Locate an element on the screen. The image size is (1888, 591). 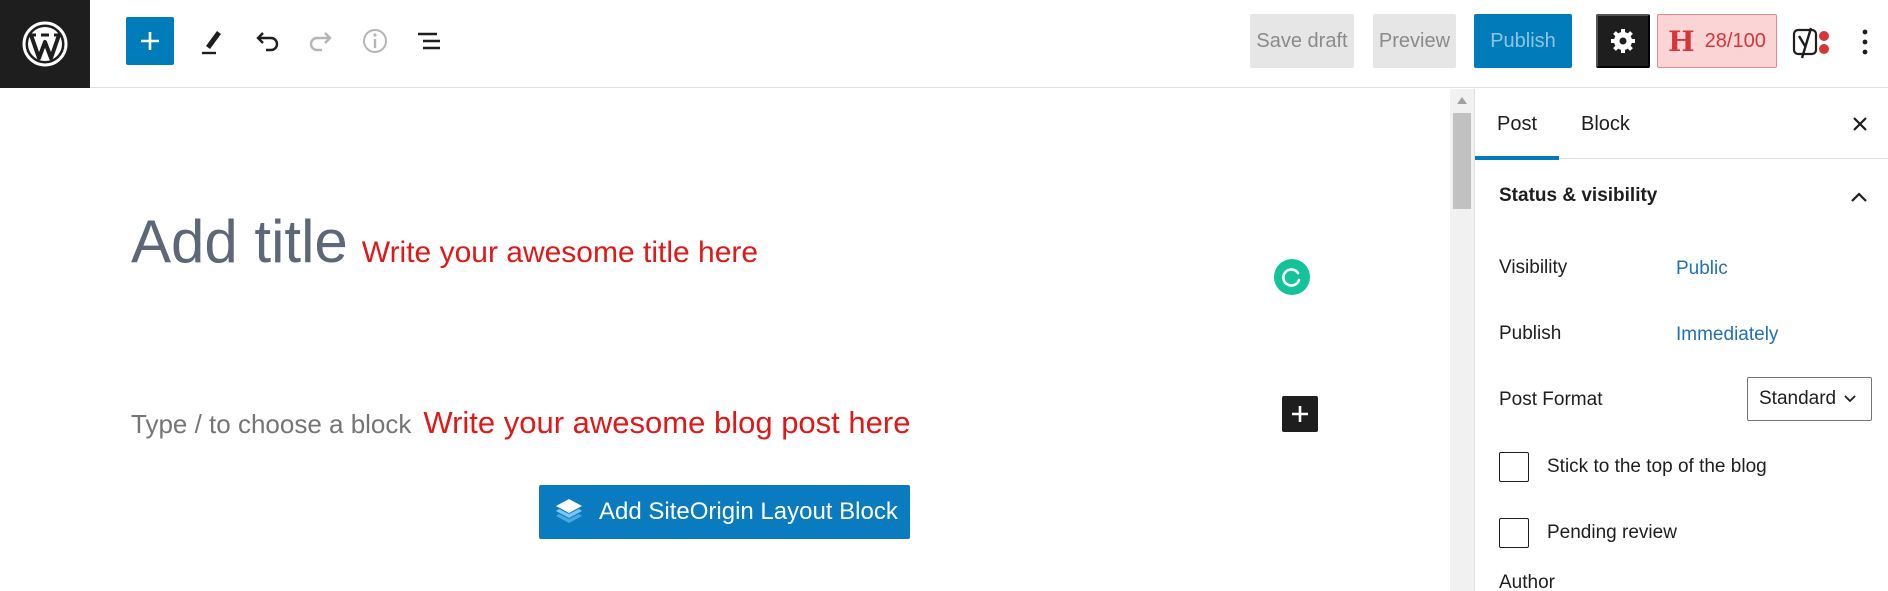
details-button is located at coordinates (375, 41).